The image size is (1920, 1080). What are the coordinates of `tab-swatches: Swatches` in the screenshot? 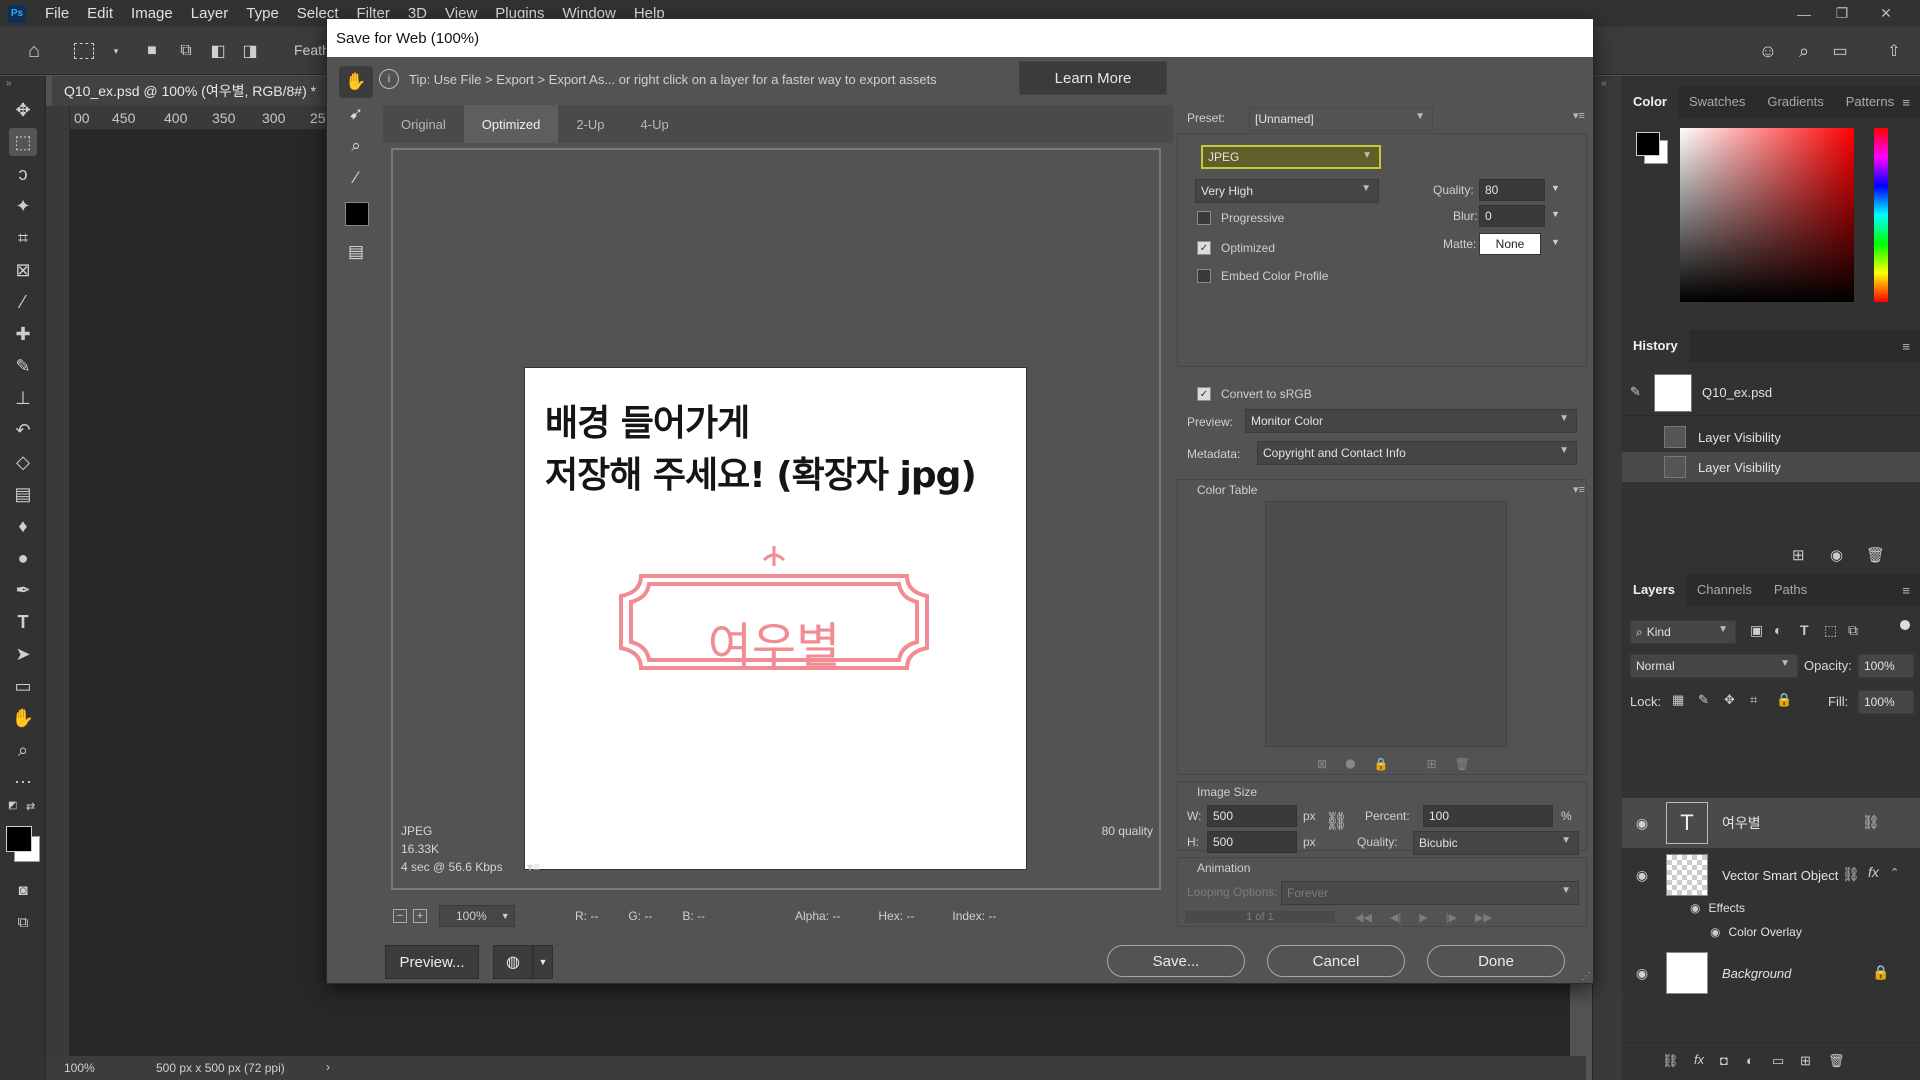 It's located at (1717, 102).